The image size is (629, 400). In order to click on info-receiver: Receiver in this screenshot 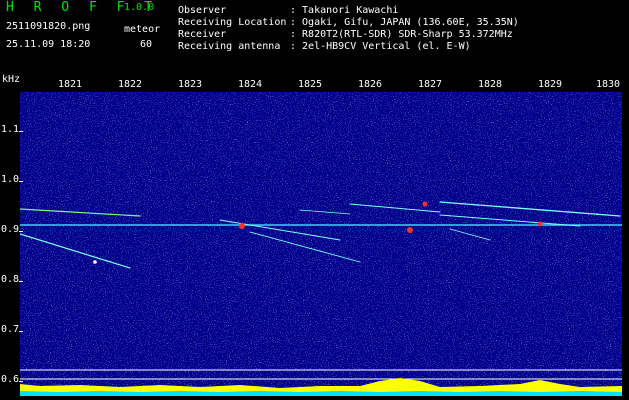, I will do `click(202, 34)`.